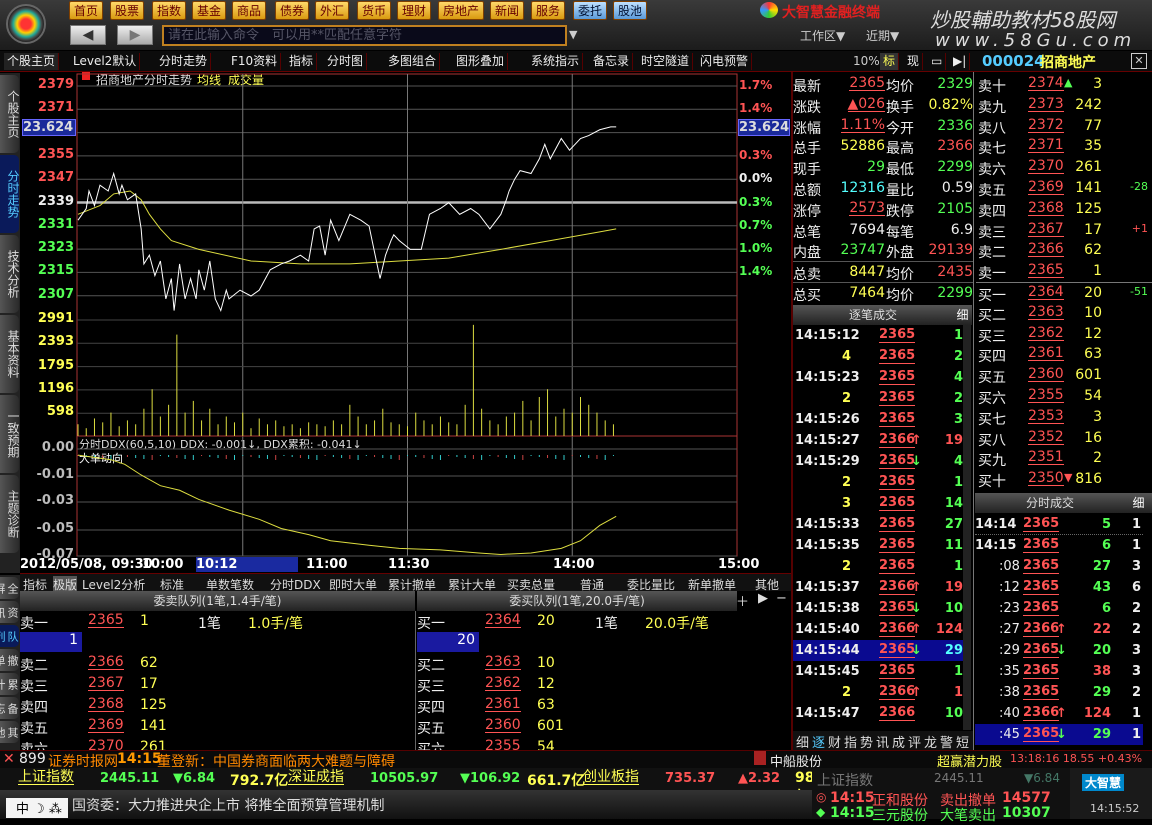  What do you see at coordinates (228, 805) in the screenshot?
I see `headline-text: 国资委：大力推进央企上市 将推全面预算管理机制` at bounding box center [228, 805].